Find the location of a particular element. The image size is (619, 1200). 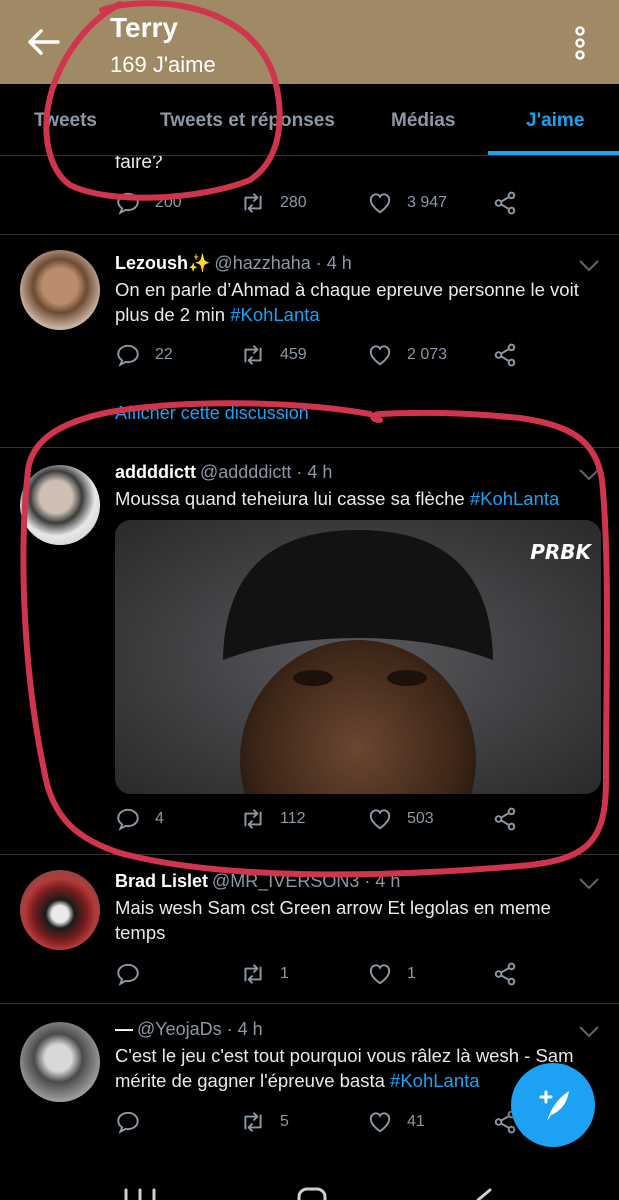

user-handle: @YeojaDs · 4 h is located at coordinates (200, 1029).